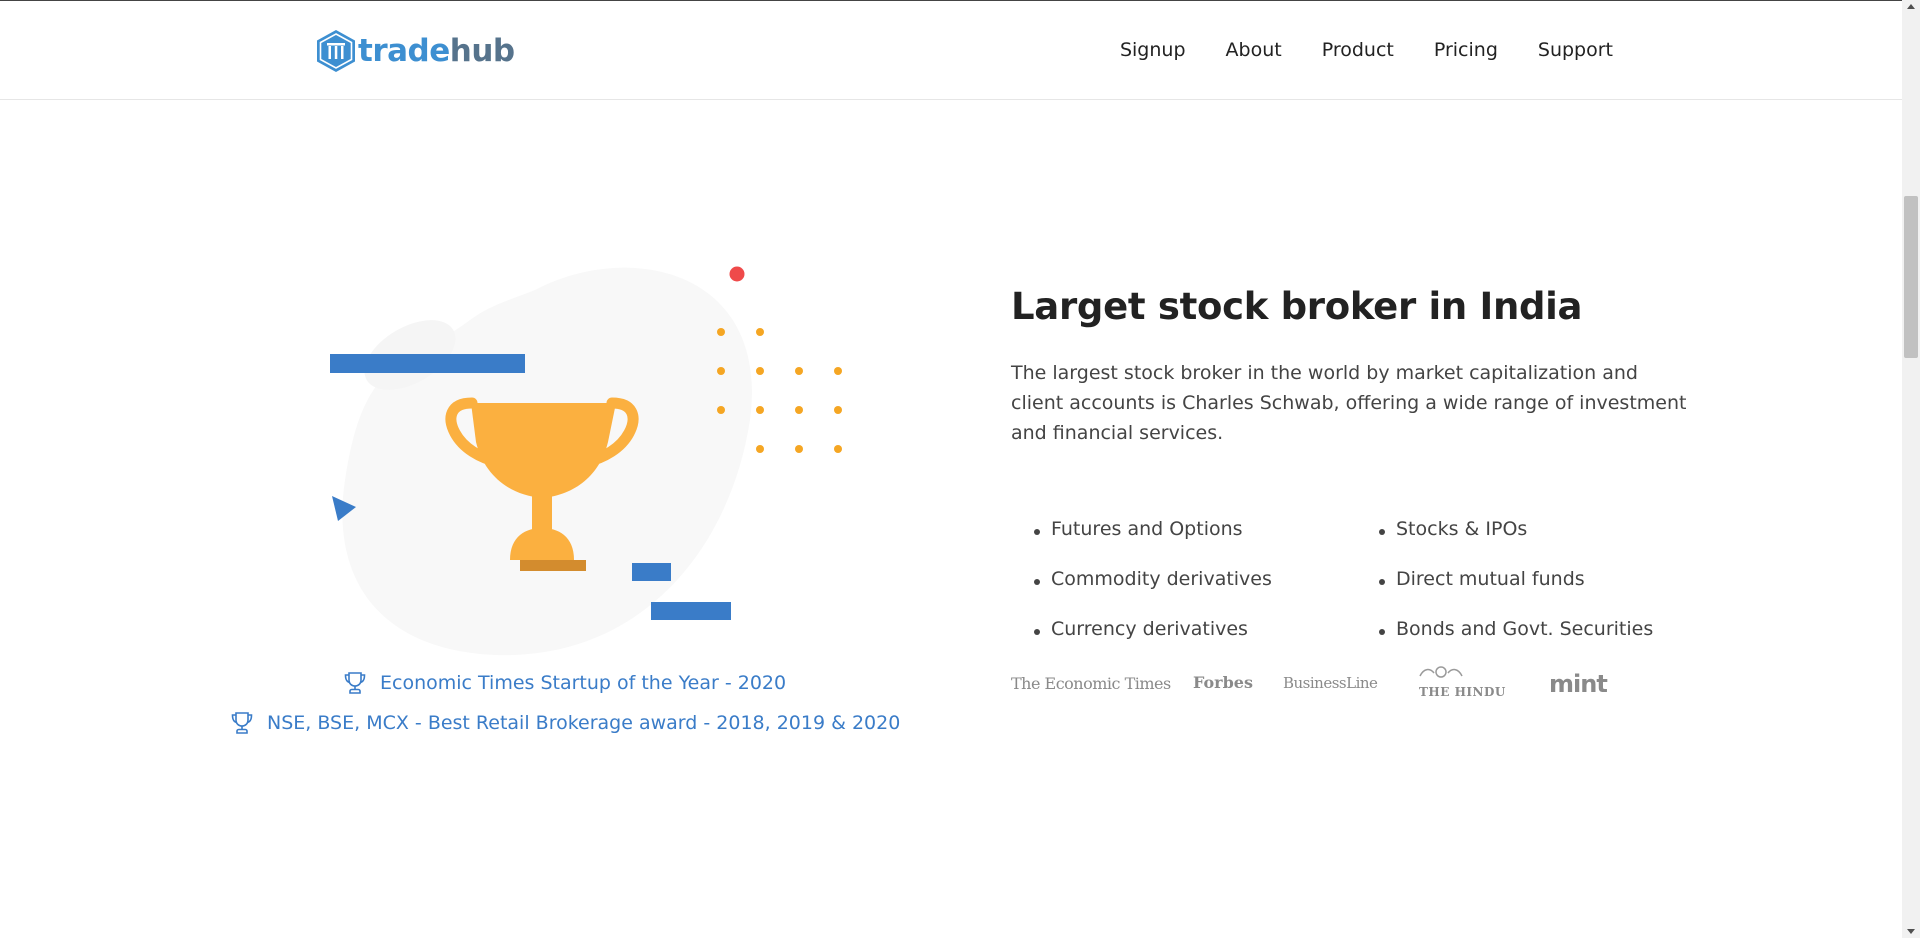 The width and height of the screenshot is (1920, 938). What do you see at coordinates (336, 51) in the screenshot?
I see `hexagon-logo-icon` at bounding box center [336, 51].